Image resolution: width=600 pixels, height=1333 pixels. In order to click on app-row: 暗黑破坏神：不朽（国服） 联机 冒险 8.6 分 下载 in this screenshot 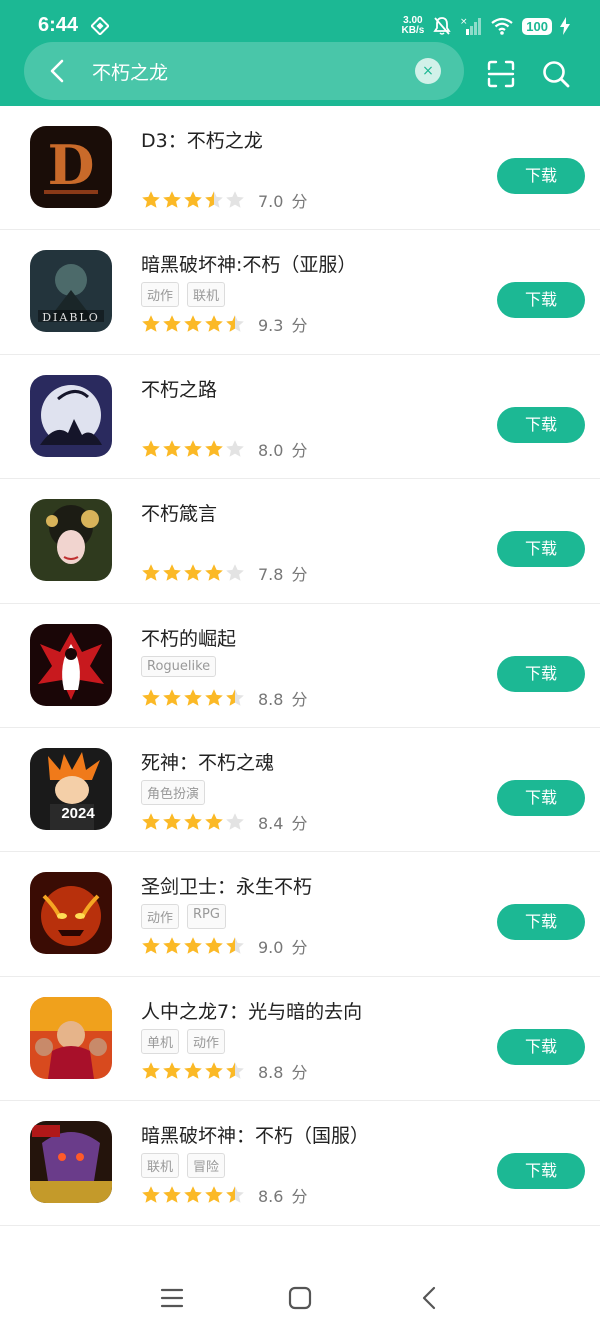, I will do `click(300, 1163)`.